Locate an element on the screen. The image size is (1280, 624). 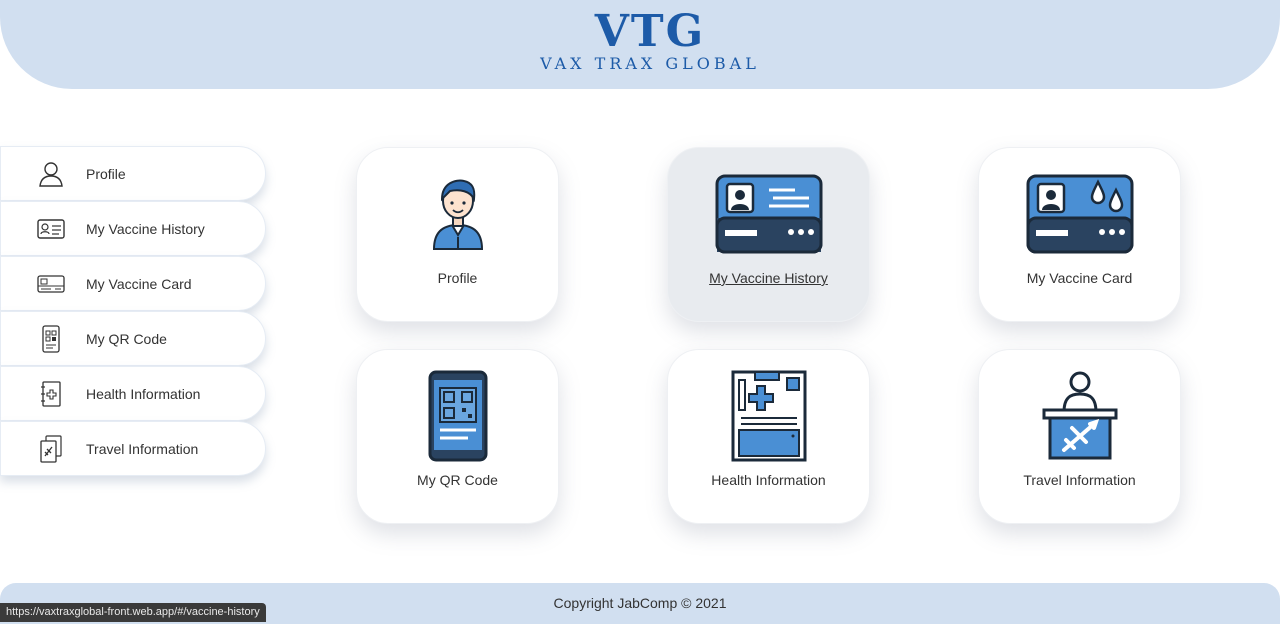
card-label: Health Information is located at coordinates (768, 480).